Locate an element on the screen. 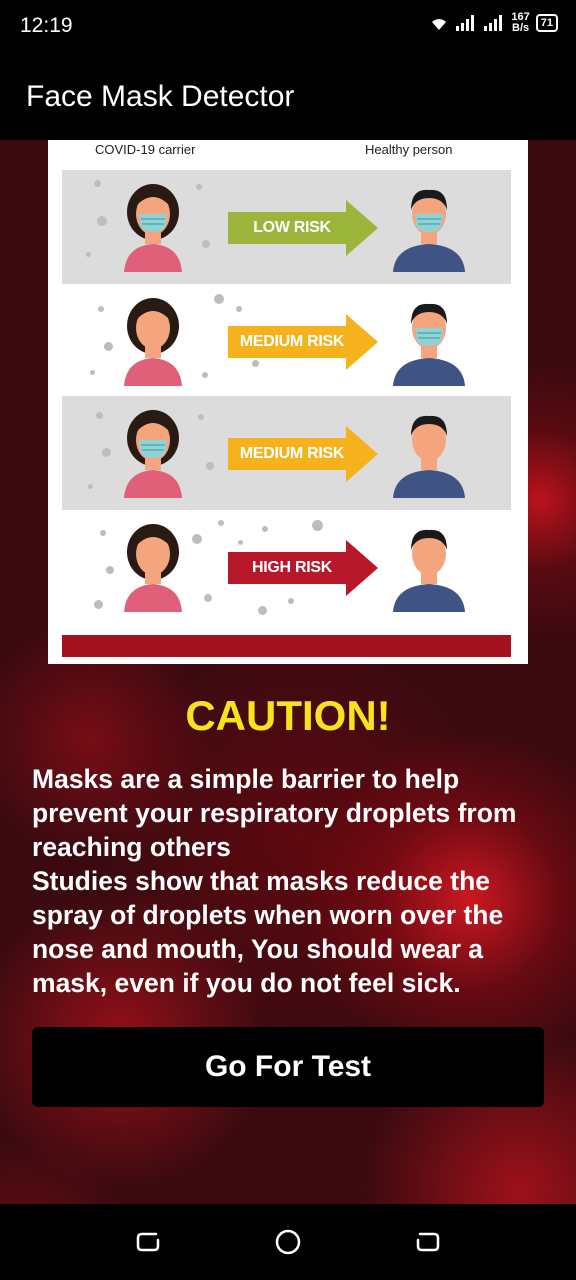  go-for-test-label: Go For Test is located at coordinates (288, 1066).